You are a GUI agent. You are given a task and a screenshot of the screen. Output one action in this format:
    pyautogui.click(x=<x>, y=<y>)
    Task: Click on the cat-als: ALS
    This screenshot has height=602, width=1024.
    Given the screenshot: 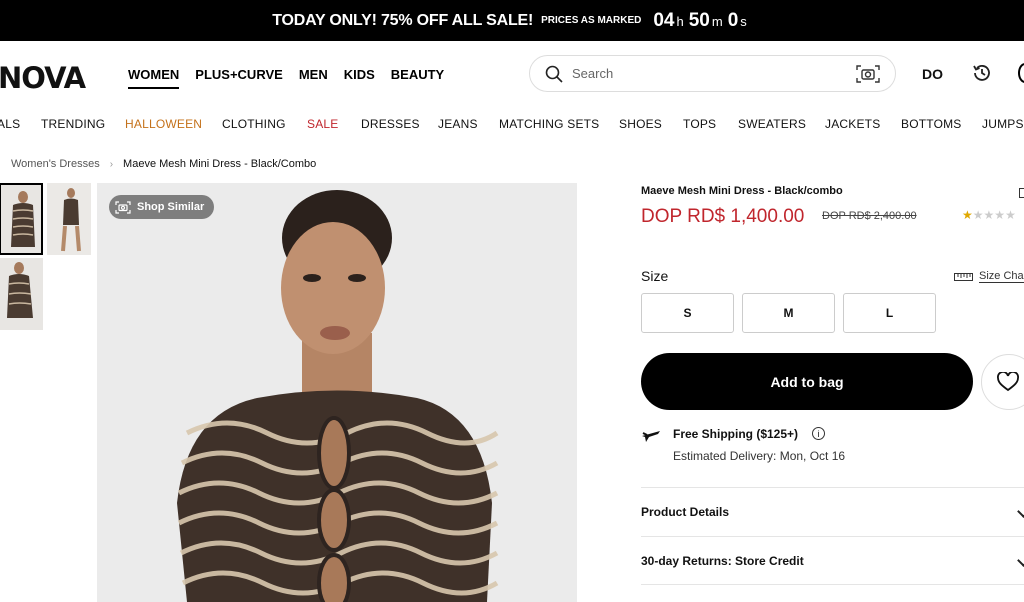 What is the action you would take?
    pyautogui.click(x=10, y=124)
    